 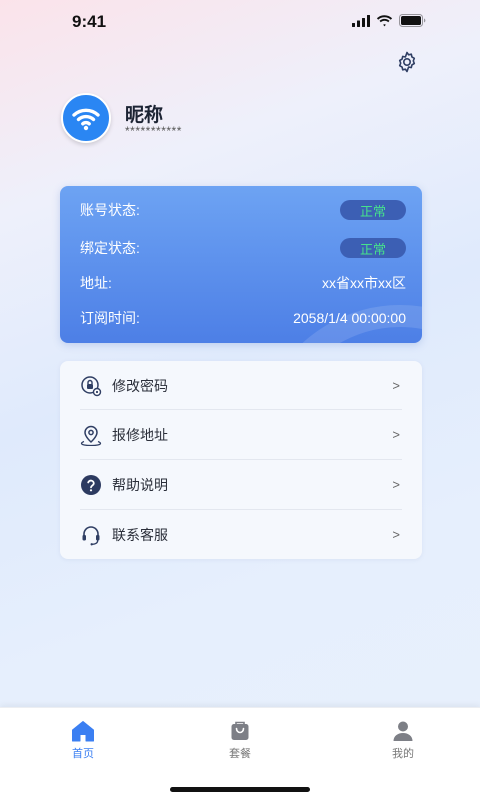 What do you see at coordinates (83, 731) in the screenshot?
I see `home-icon` at bounding box center [83, 731].